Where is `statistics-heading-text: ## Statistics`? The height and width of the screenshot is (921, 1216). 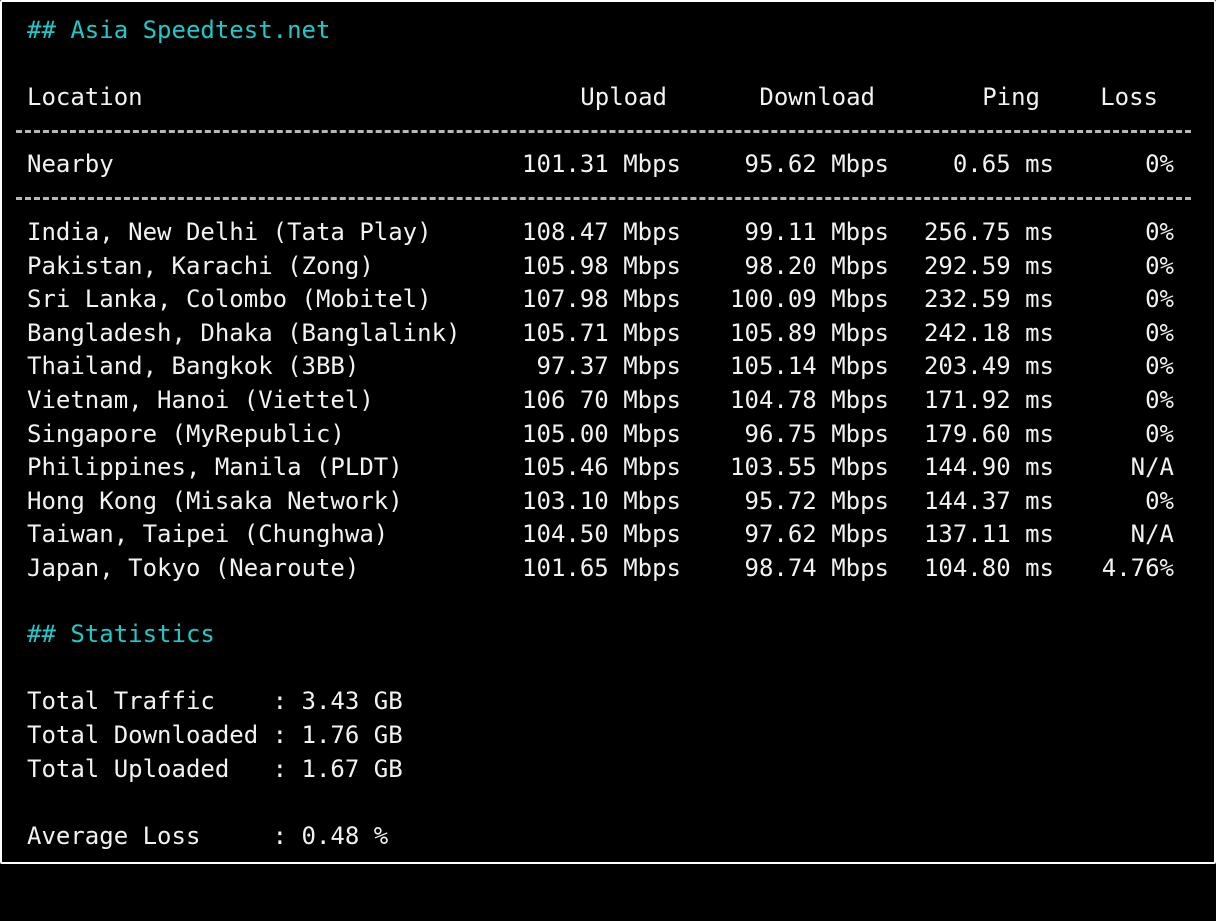 statistics-heading-text: ## Statistics is located at coordinates (121, 634).